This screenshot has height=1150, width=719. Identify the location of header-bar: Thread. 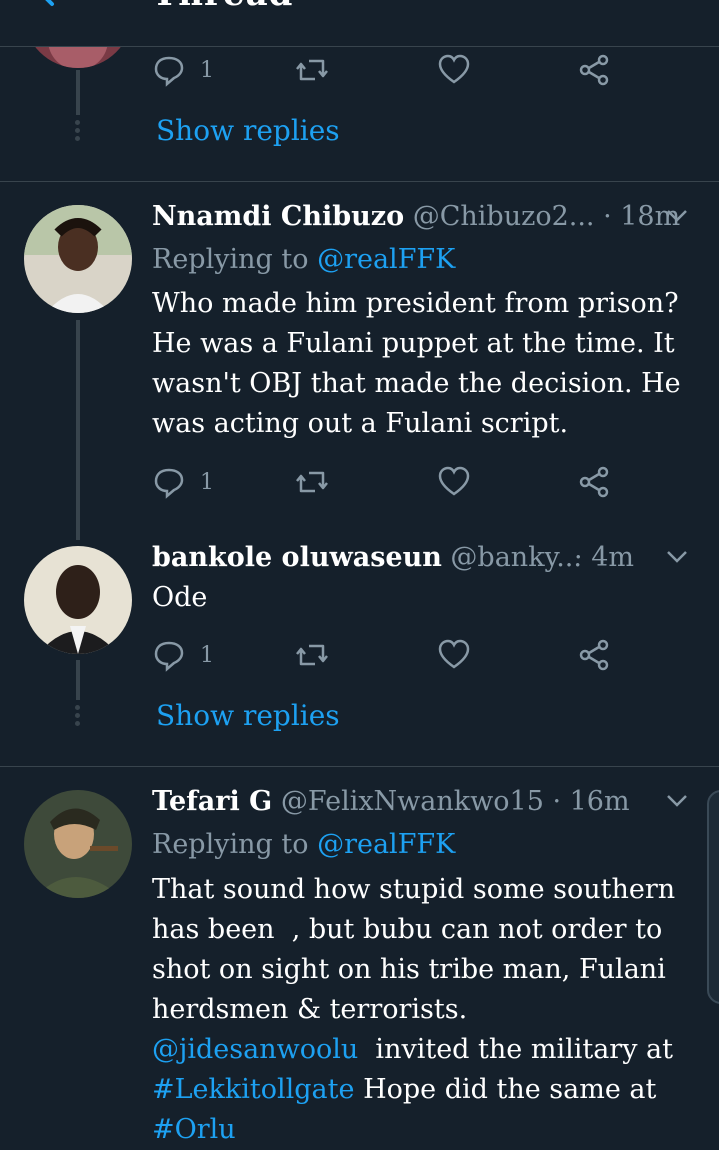
(359, 23).